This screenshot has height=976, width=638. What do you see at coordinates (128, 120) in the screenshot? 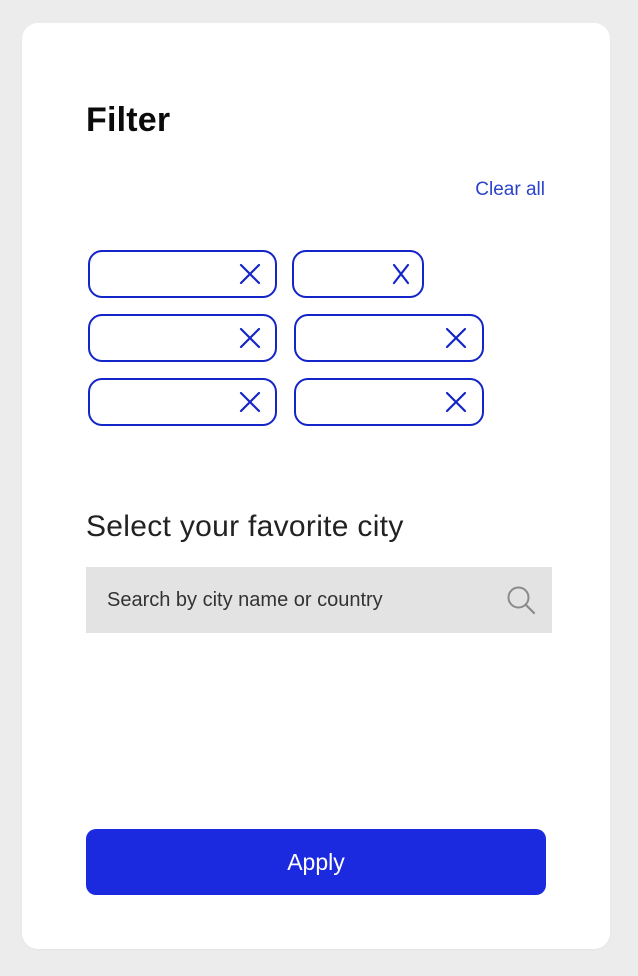
I see `page-title: Filter` at bounding box center [128, 120].